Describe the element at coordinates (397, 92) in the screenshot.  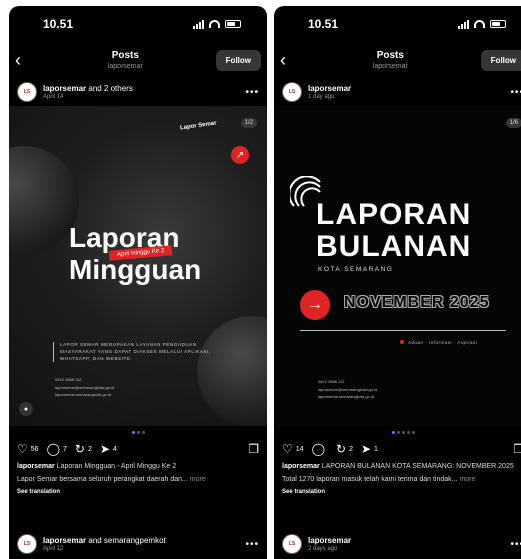
I see `post-header: LS laporsemar 1 day ago •••` at that location.